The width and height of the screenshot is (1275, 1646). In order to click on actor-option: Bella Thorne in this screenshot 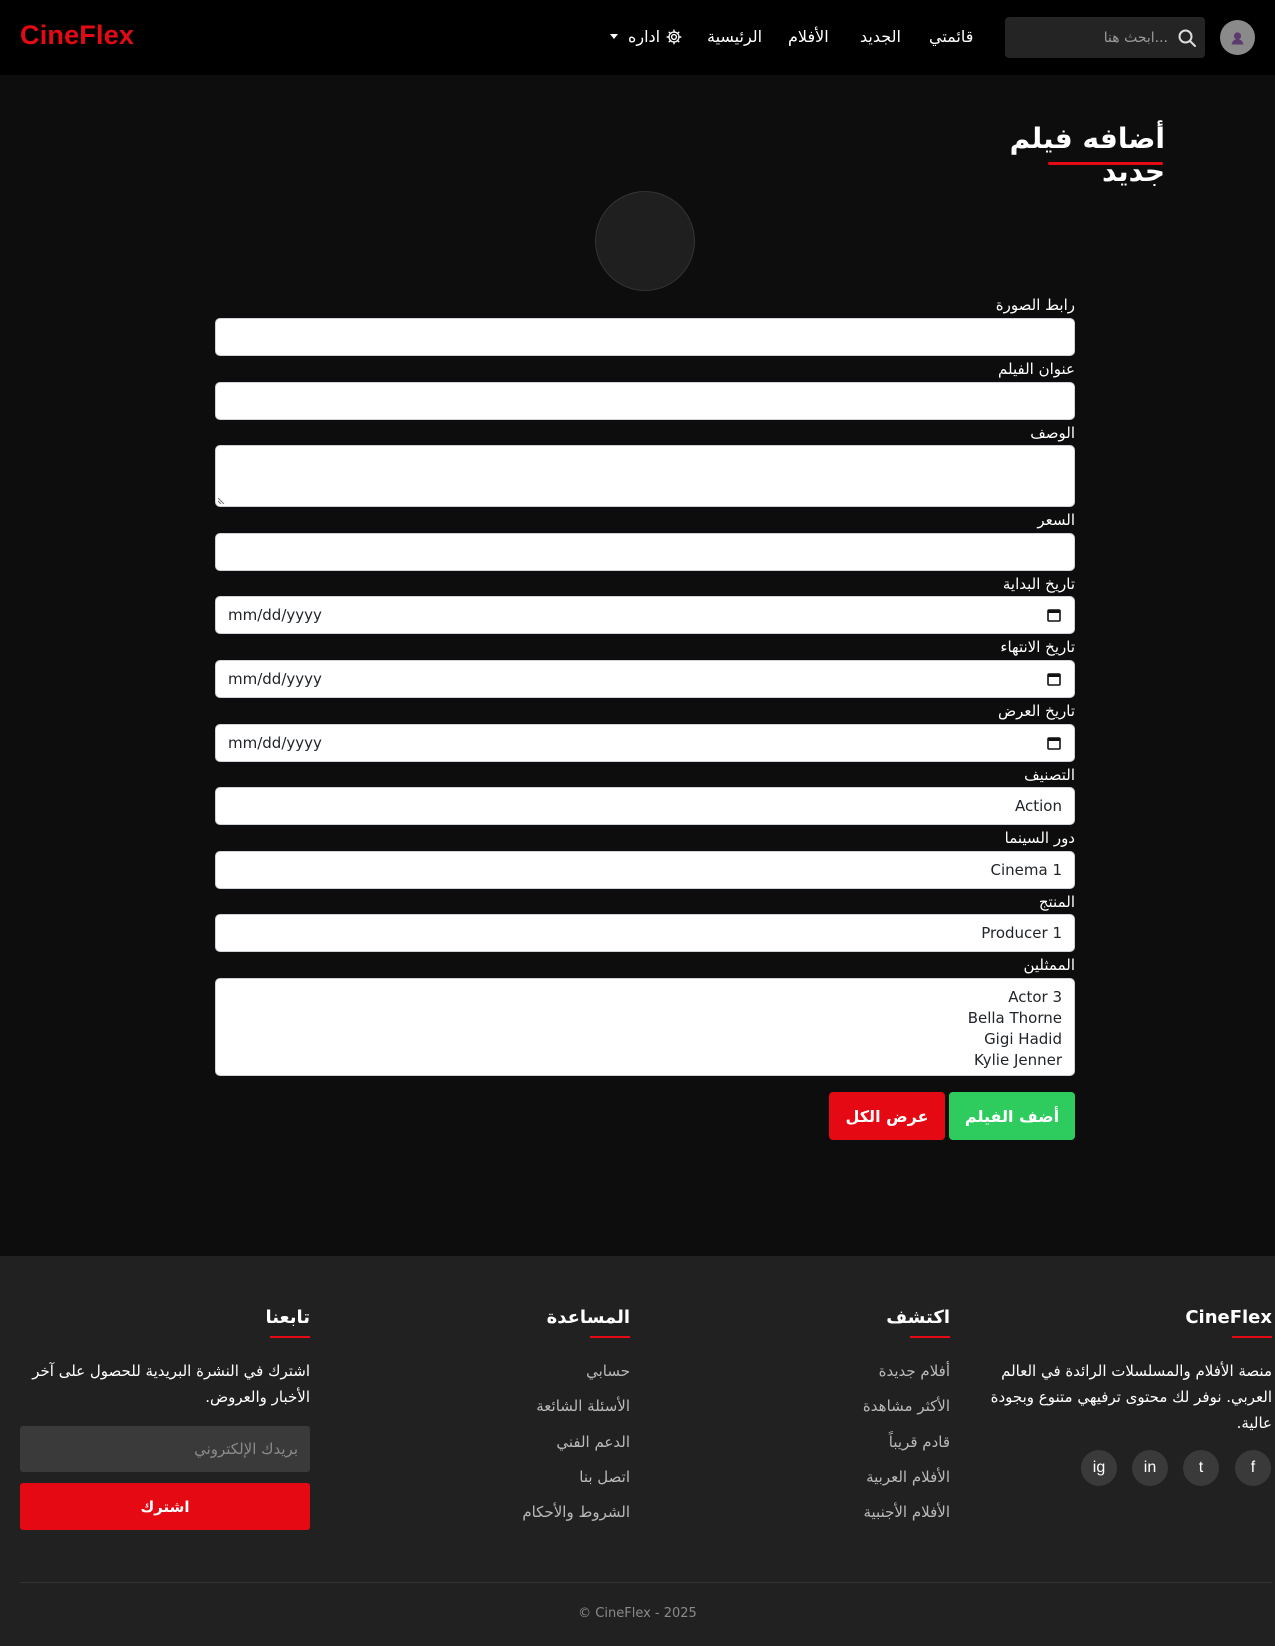, I will do `click(645, 1018)`.